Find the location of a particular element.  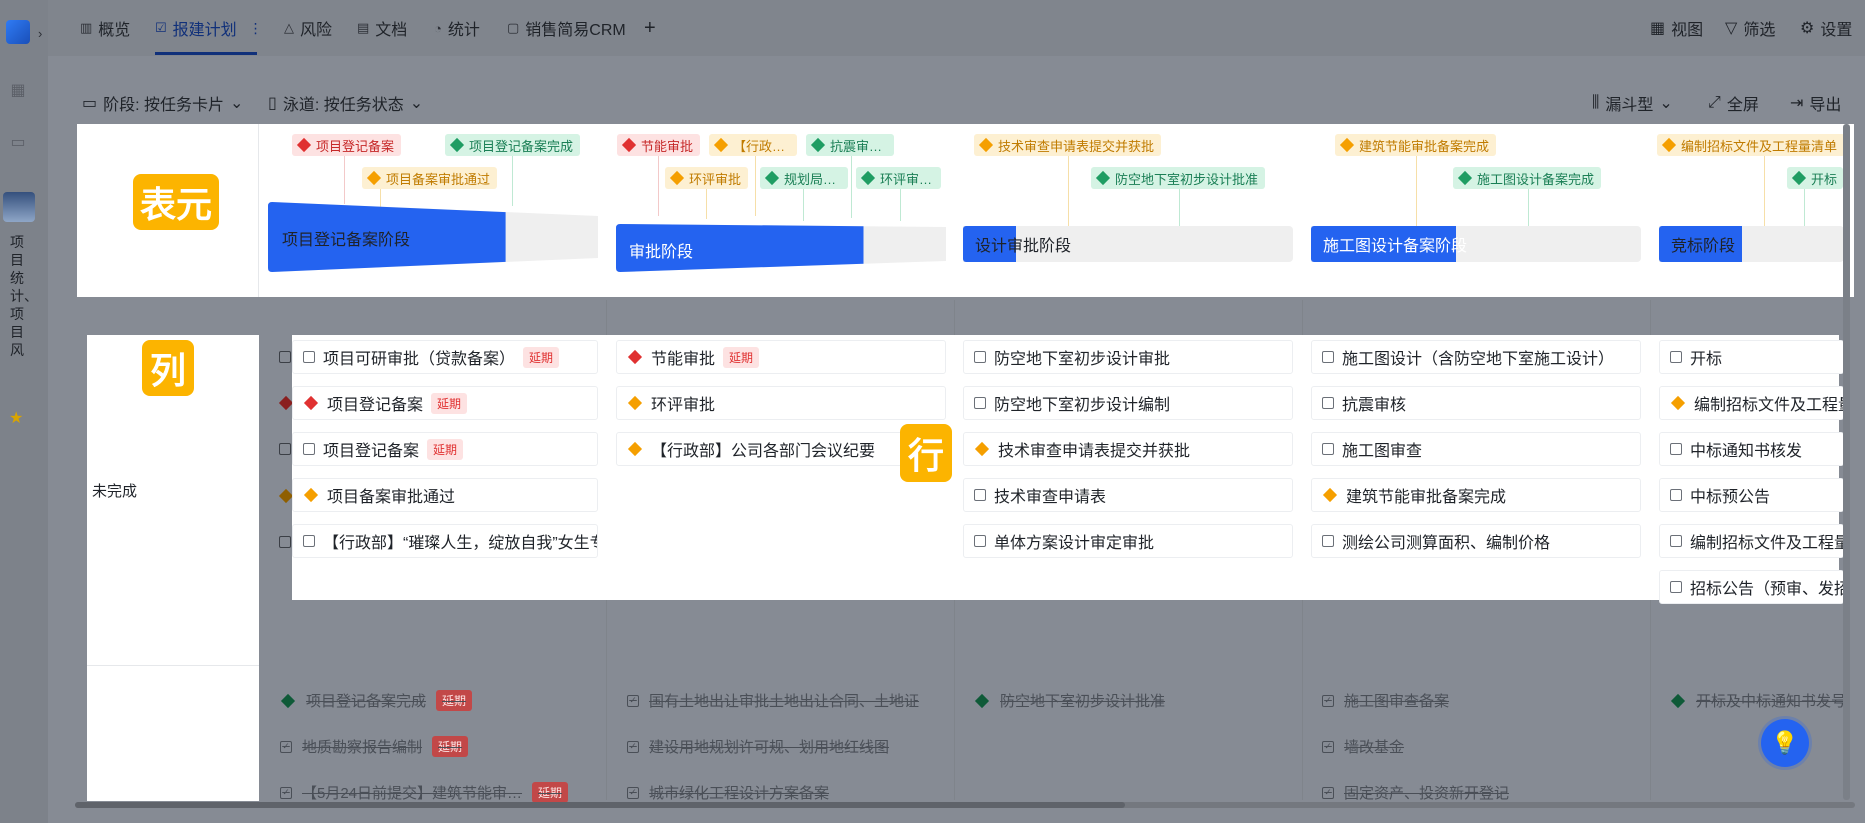

milestone-tag: 技术审查申请表提交并获批 is located at coordinates (1068, 145).